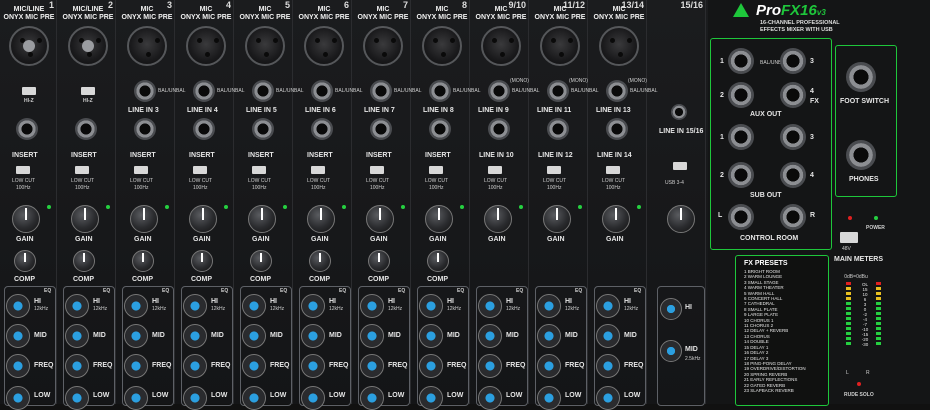 Image resolution: width=930 pixels, height=410 pixels. What do you see at coordinates (680, 166) in the screenshot?
I see `usb-3-4-switch` at bounding box center [680, 166].